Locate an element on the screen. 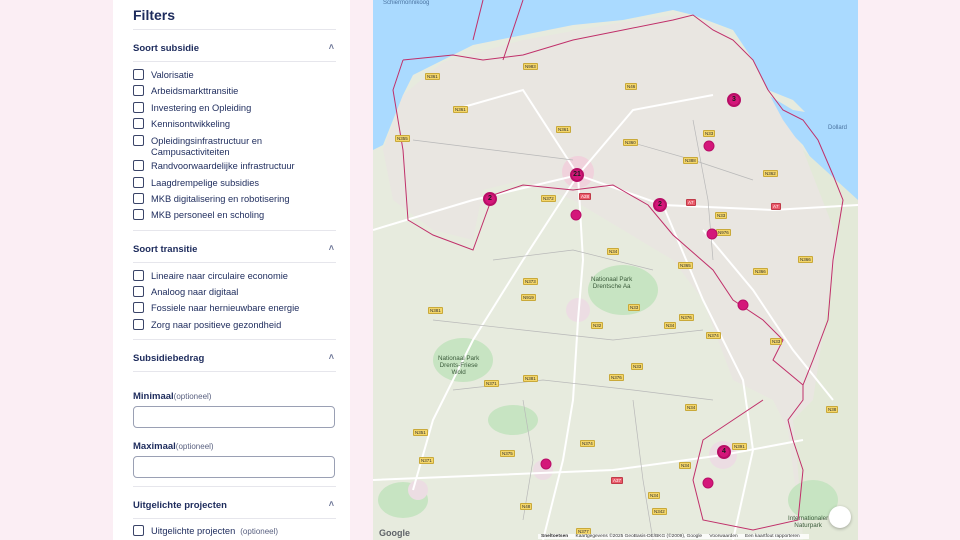  max-amount-label: Maximaal(optioneel) is located at coordinates (173, 446).